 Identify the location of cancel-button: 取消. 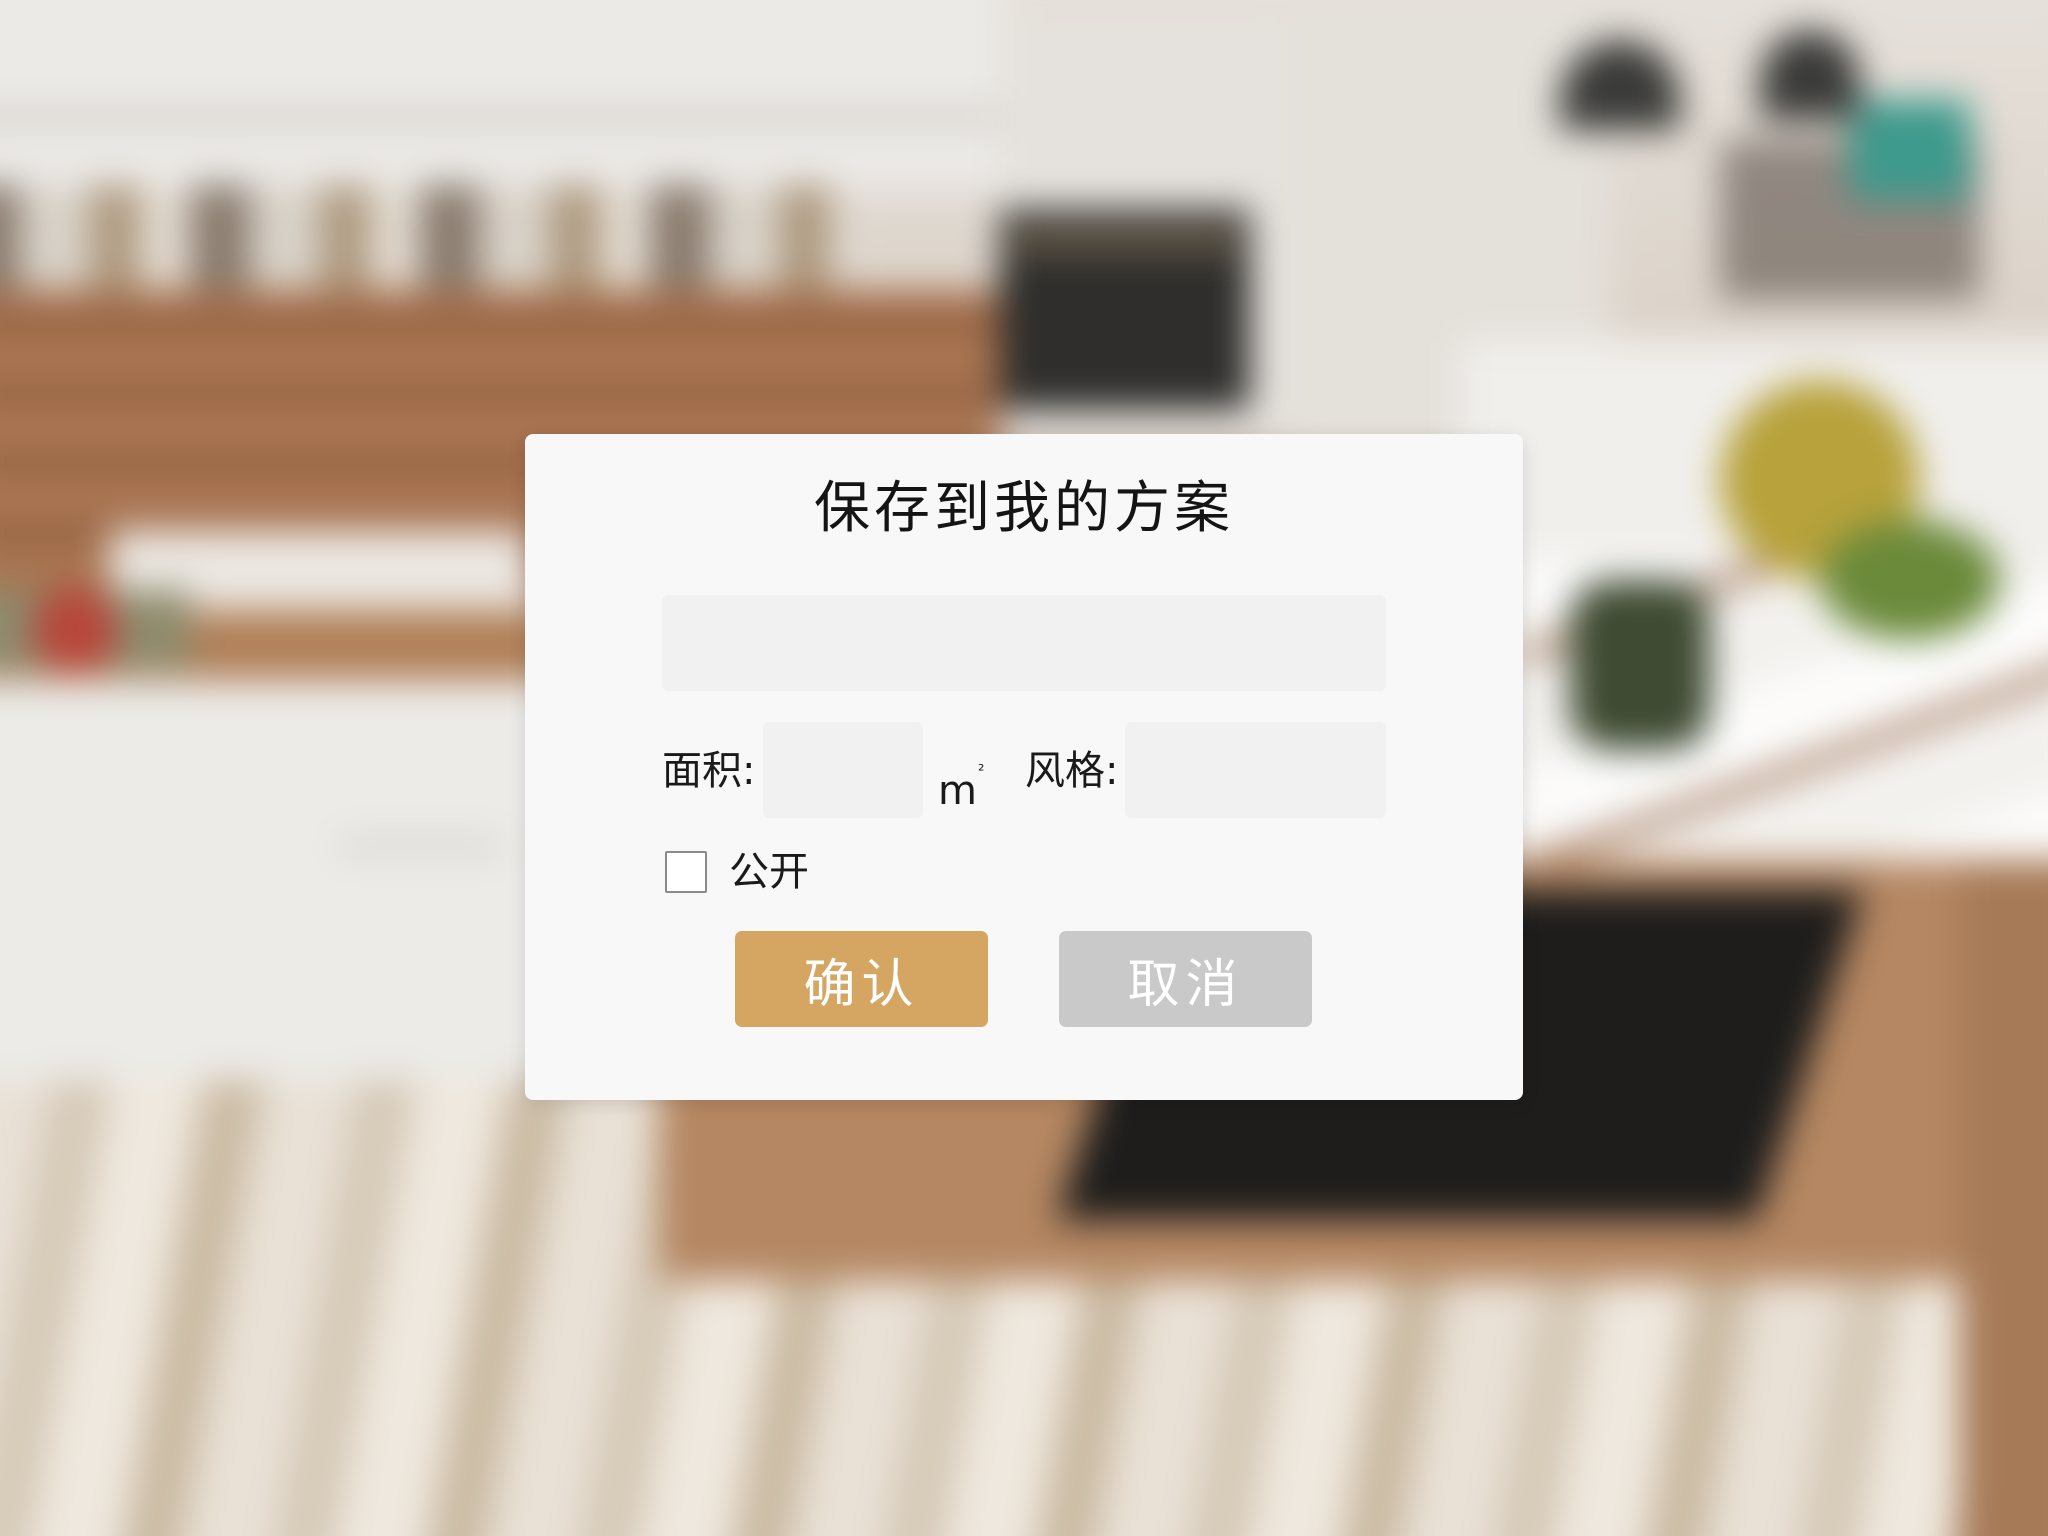
(1185, 979).